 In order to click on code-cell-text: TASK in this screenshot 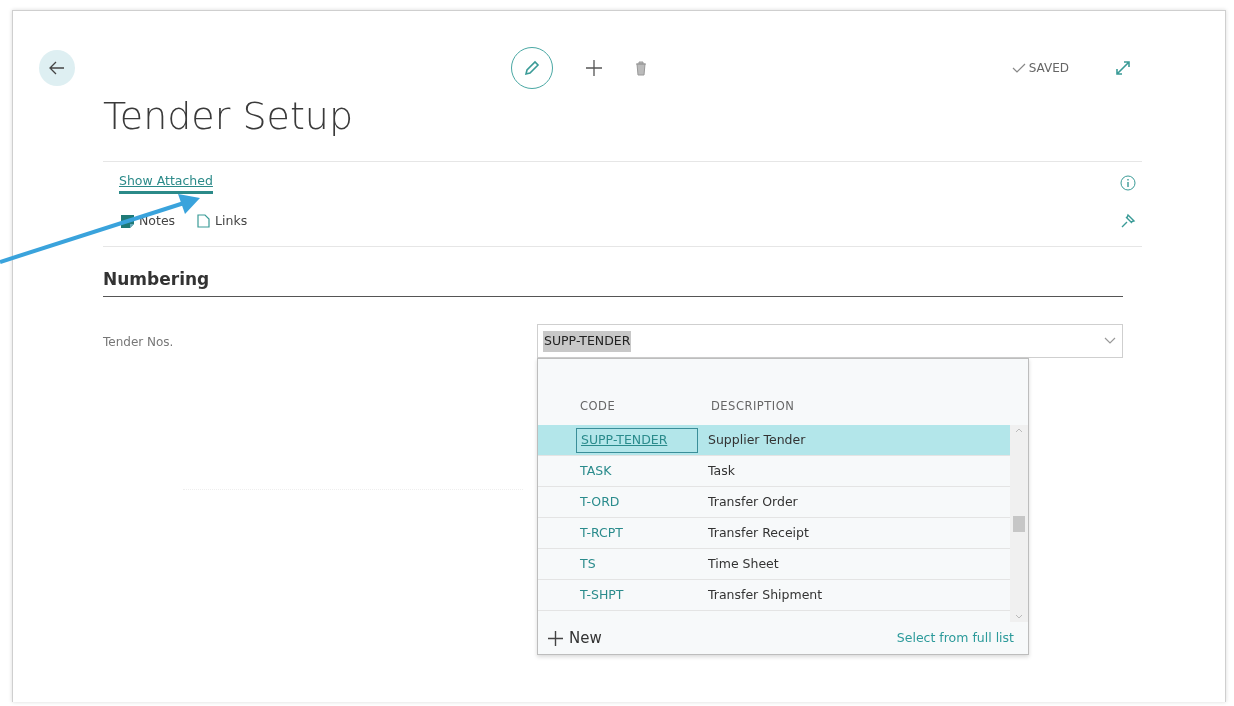, I will do `click(596, 471)`.